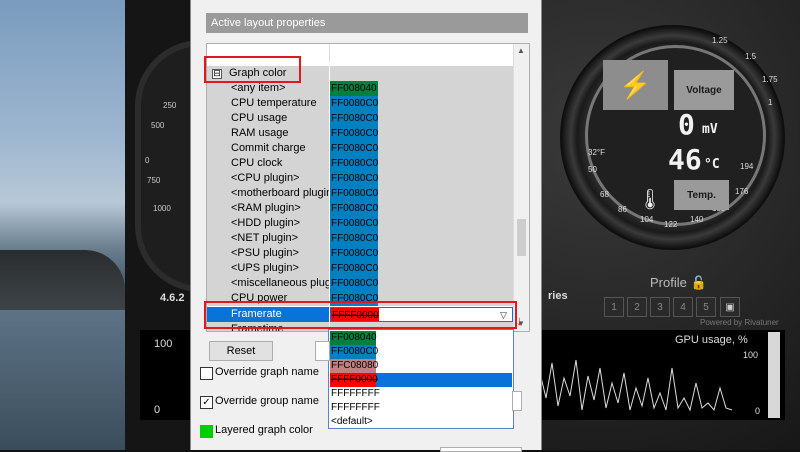 The height and width of the screenshot is (452, 800). Describe the element at coordinates (742, 191) in the screenshot. I see `gauge-tick: 176` at that location.